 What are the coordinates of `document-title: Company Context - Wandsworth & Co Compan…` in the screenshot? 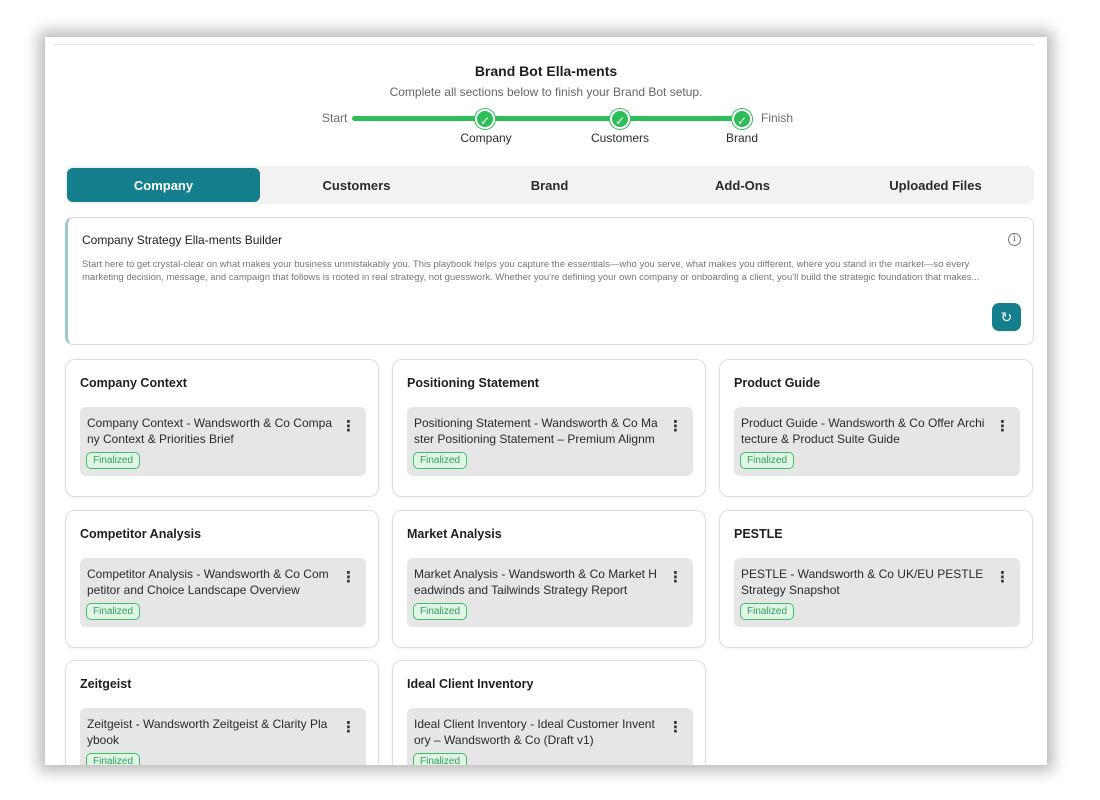 It's located at (209, 431).